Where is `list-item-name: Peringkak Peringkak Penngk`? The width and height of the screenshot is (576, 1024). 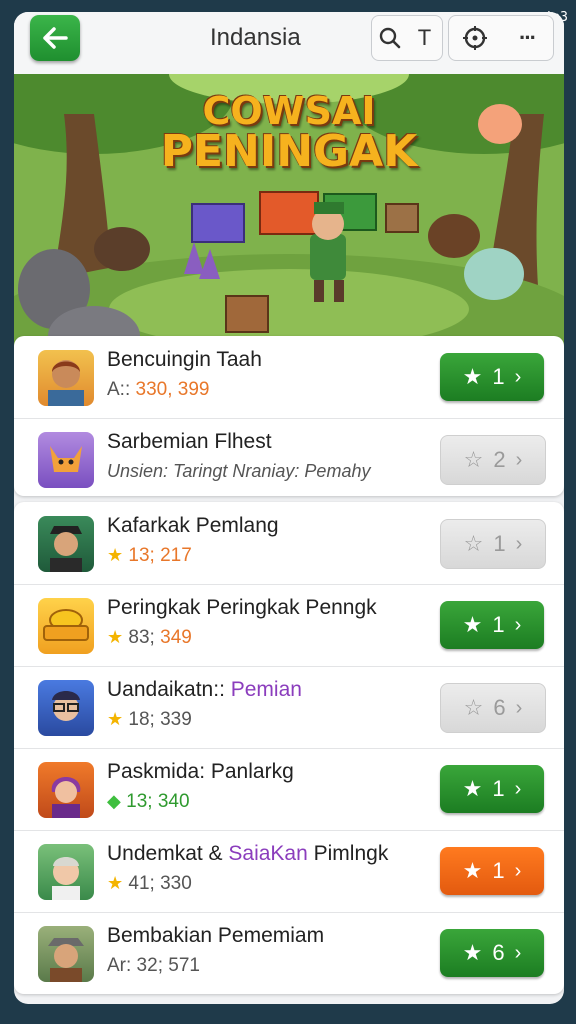 list-item-name: Peringkak Peringkak Penngk is located at coordinates (242, 607).